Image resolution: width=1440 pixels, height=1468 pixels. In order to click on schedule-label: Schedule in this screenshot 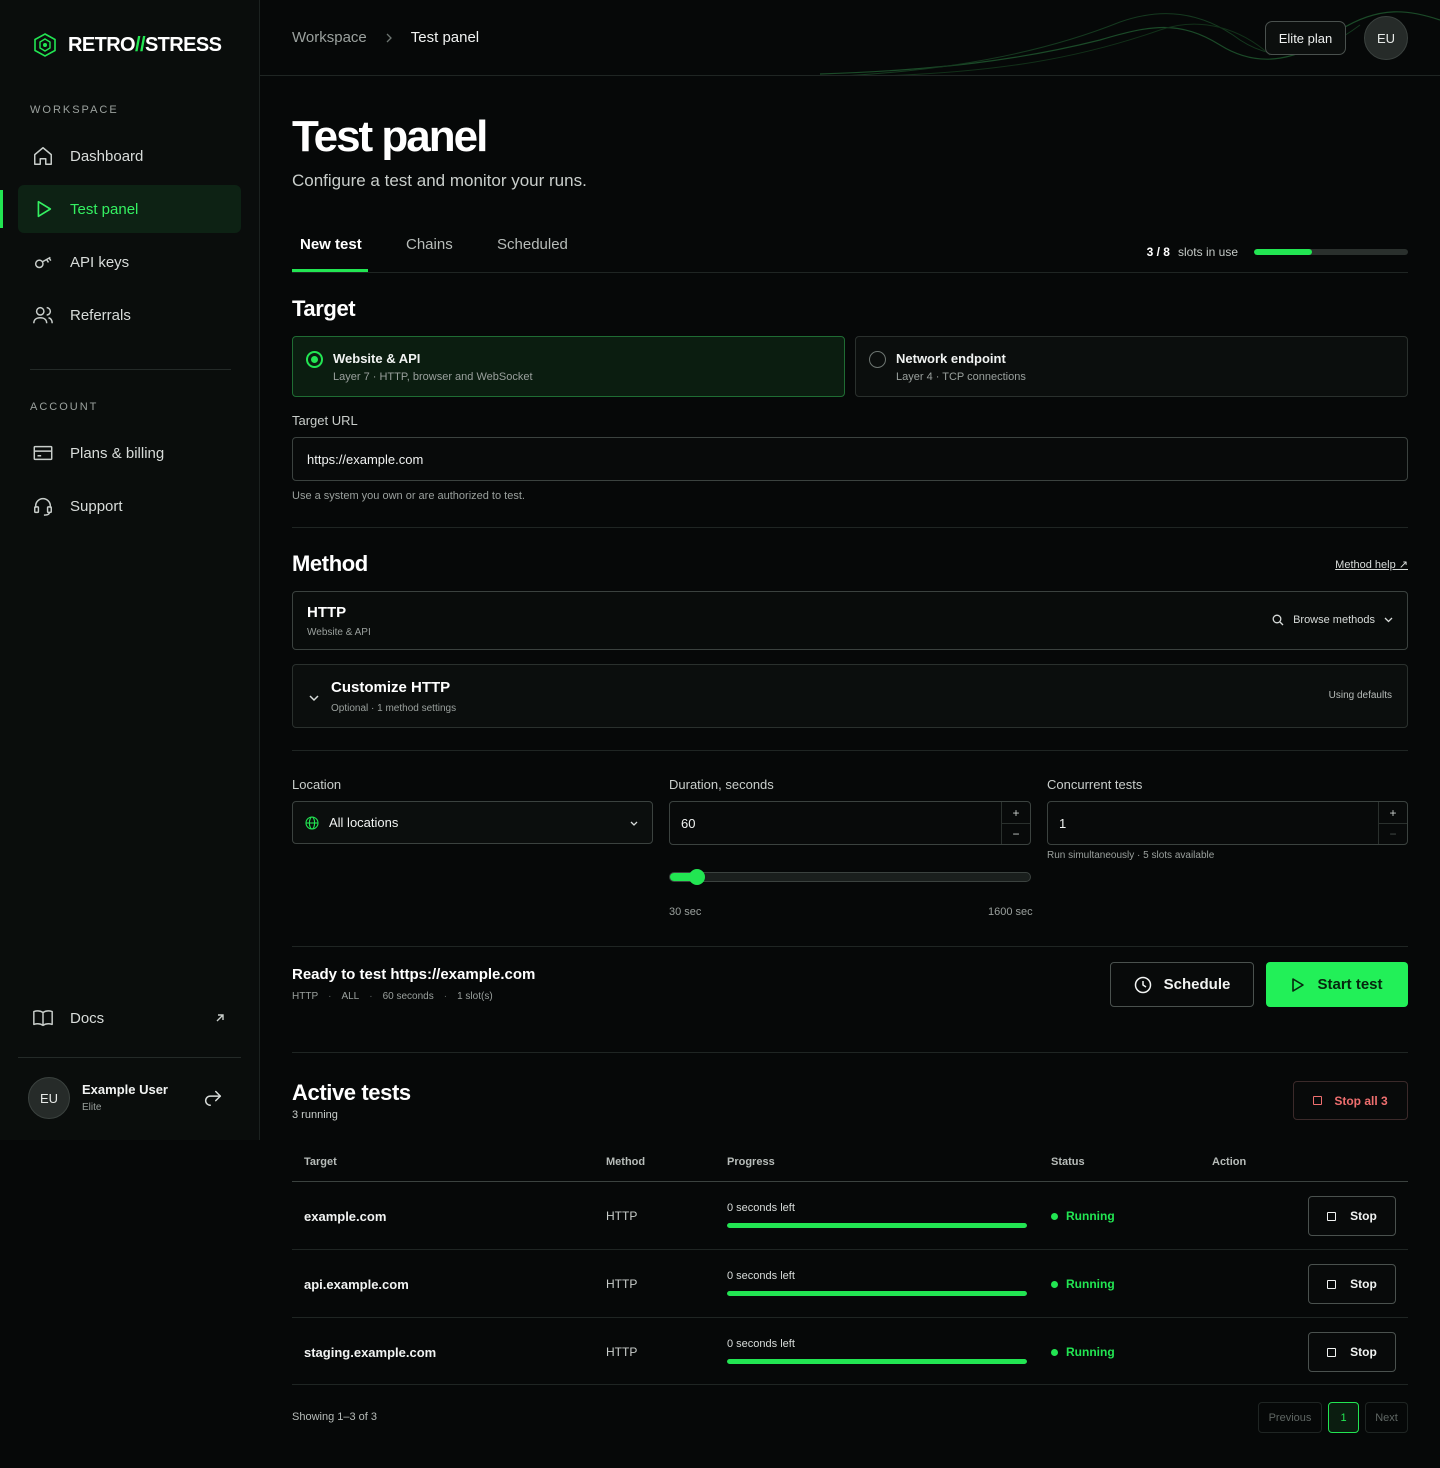, I will do `click(1197, 984)`.